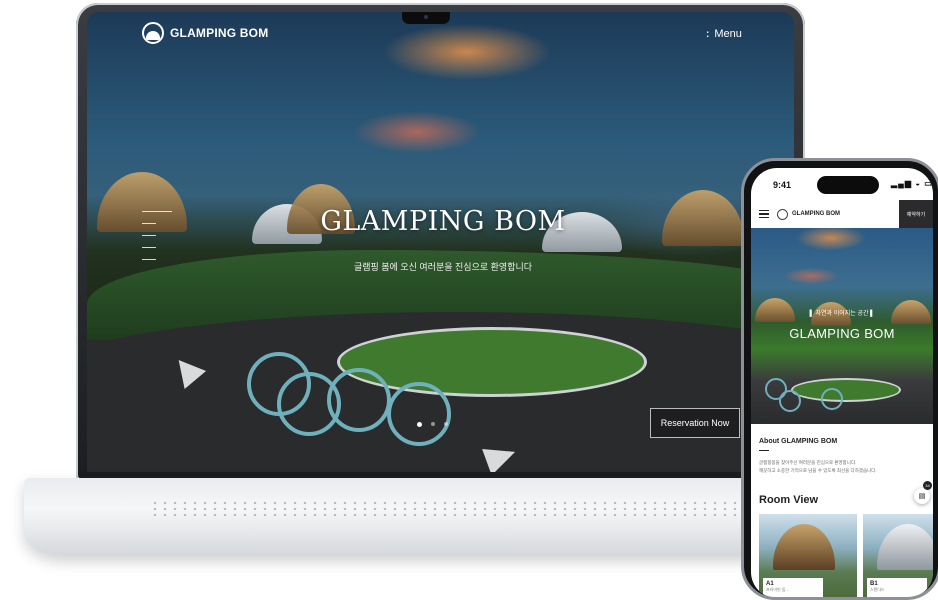 The height and width of the screenshot is (600, 938). Describe the element at coordinates (877, 589) in the screenshot. I see `room-subtitle: 스탠다드` at that location.